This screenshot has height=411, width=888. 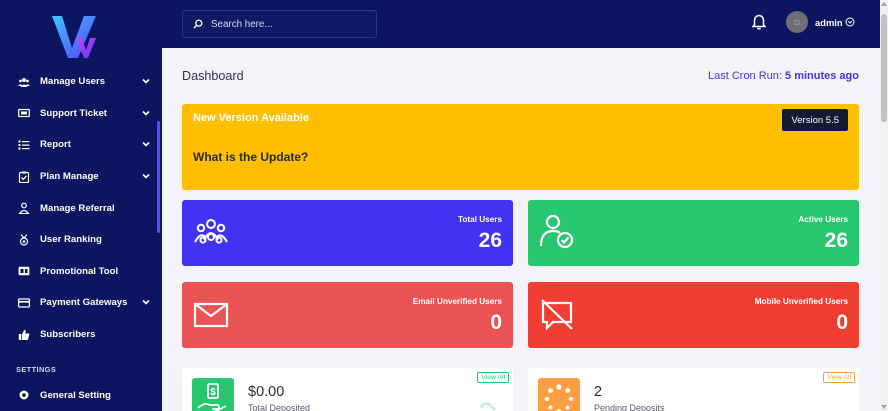 I want to click on sidebar-item-user-ranking: User Ranking, so click(x=81, y=240).